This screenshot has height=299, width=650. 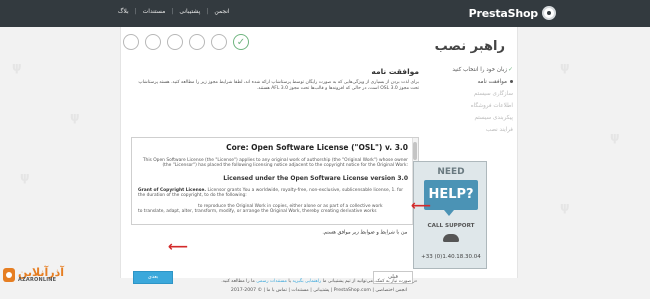 I want to click on sidebar-item-compatibility: سازگاری سیستم, so click(x=474, y=94).